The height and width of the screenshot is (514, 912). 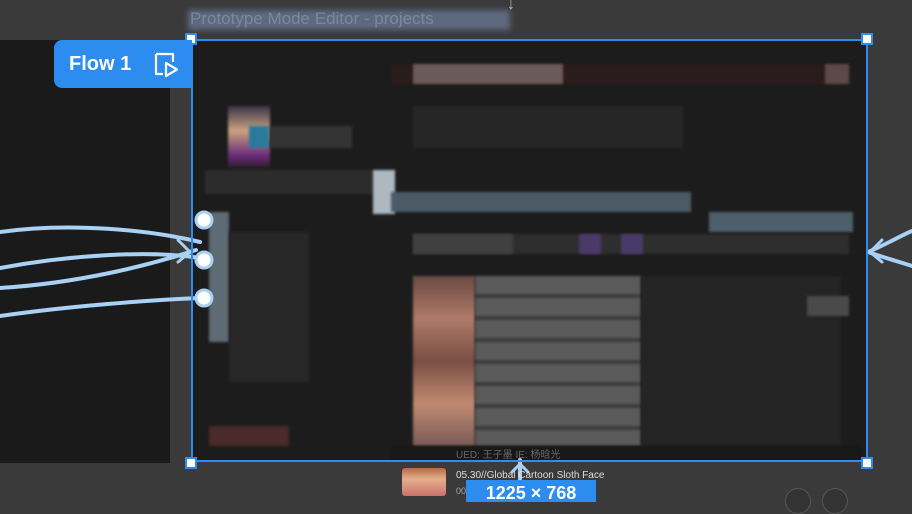 I want to click on header-end-block, so click(x=837, y=74).